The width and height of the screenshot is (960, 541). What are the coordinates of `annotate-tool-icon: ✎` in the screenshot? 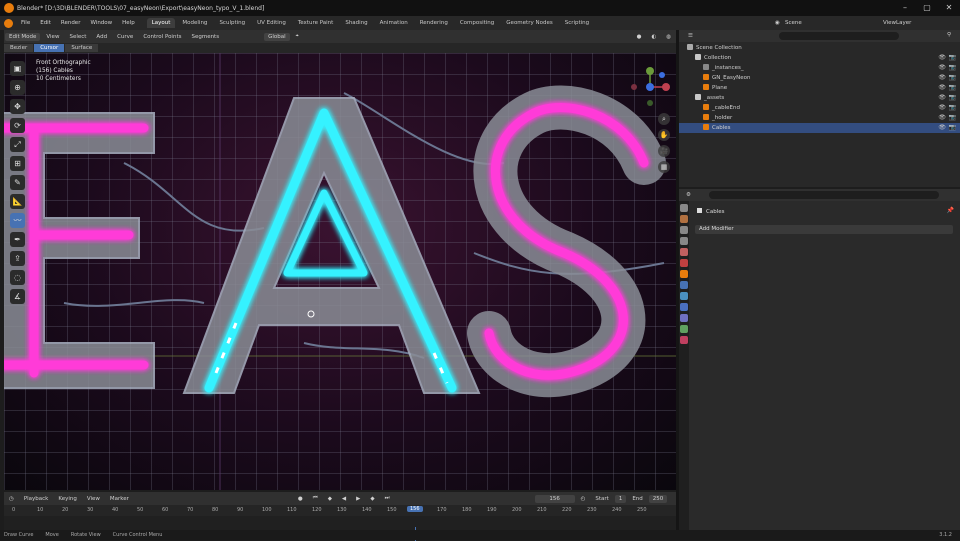 It's located at (17, 182).